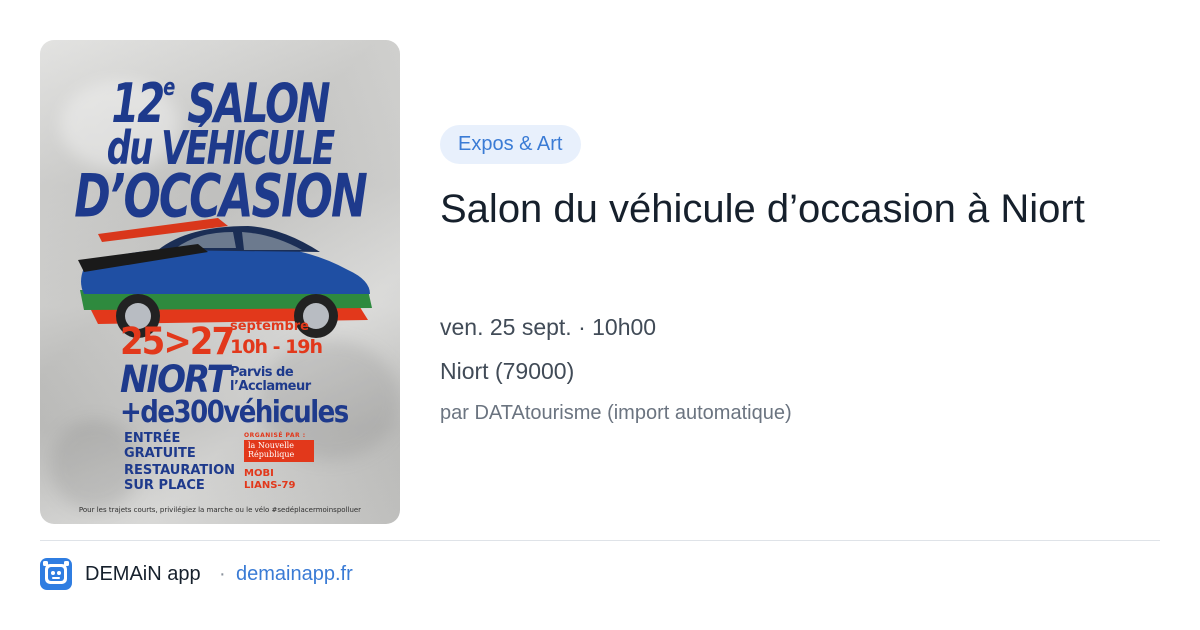 This screenshot has width=1200, height=630. I want to click on app-logo-icon, so click(56, 574).